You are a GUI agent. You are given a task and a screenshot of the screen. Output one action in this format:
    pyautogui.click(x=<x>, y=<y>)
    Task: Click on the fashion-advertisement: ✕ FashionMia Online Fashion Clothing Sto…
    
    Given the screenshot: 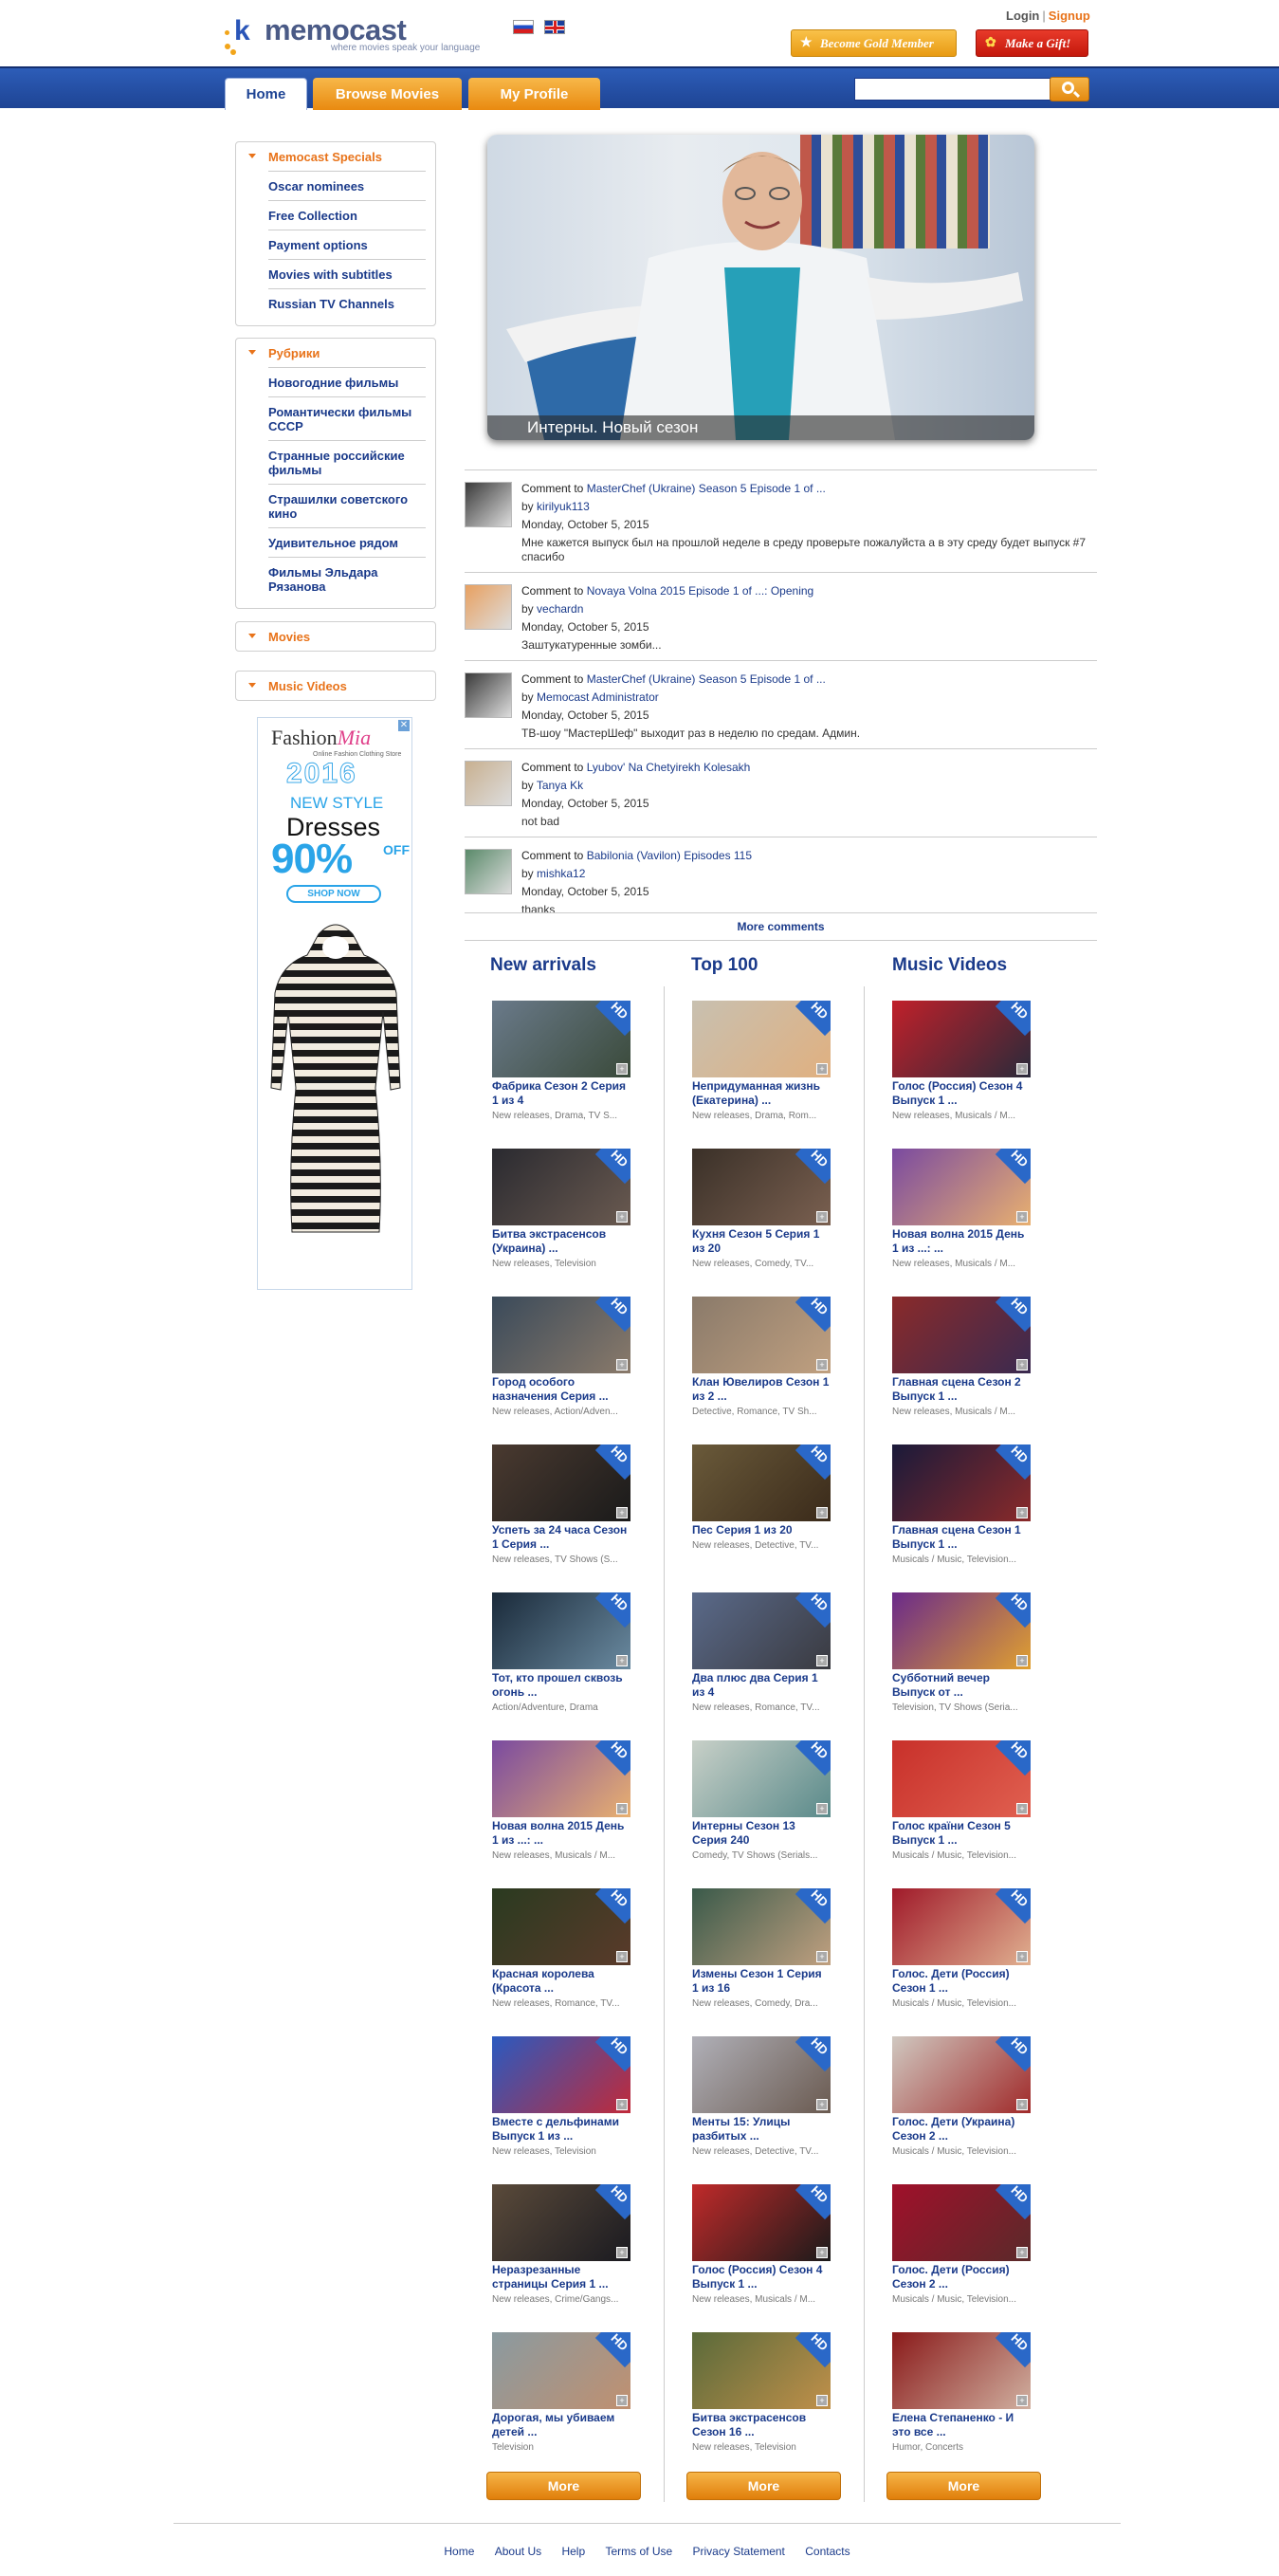 What is the action you would take?
    pyautogui.click(x=334, y=1004)
    